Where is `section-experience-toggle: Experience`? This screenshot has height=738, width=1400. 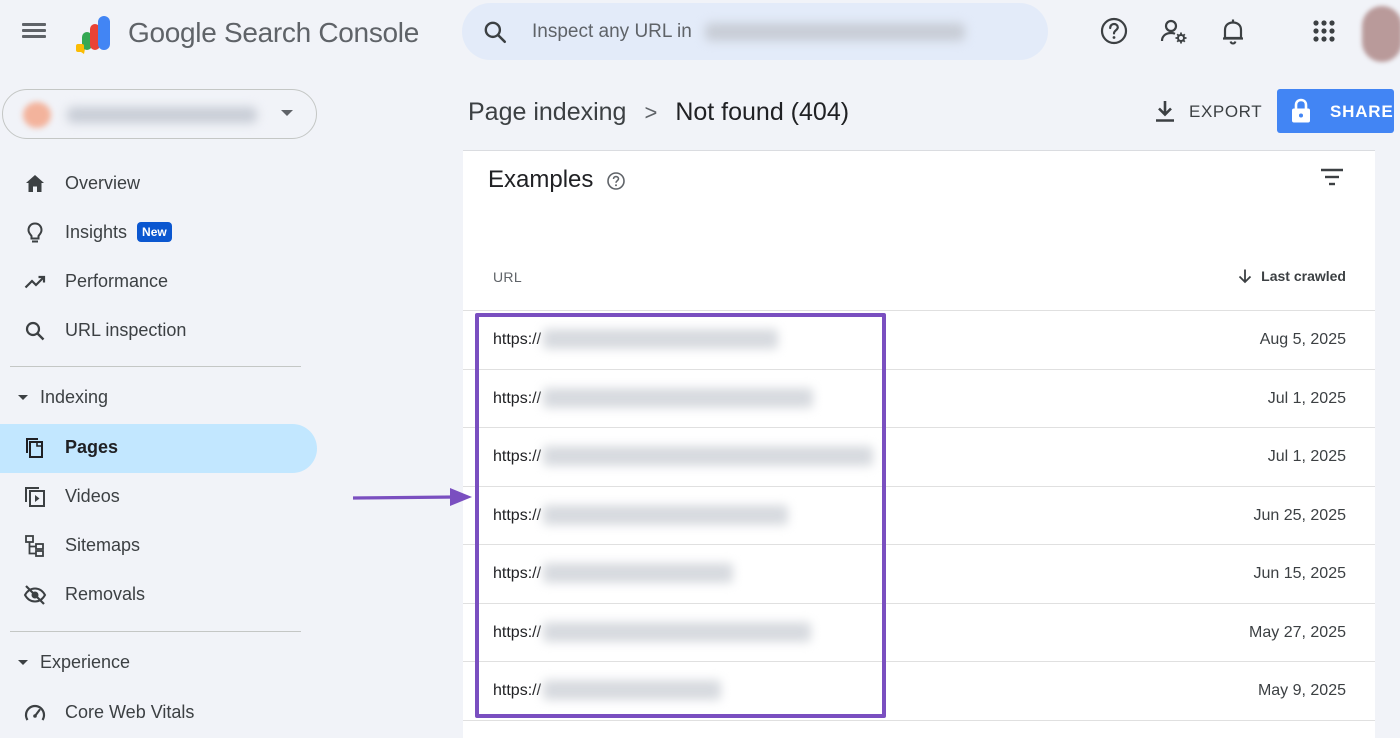
section-experience-toggle: Experience is located at coordinates (158, 664).